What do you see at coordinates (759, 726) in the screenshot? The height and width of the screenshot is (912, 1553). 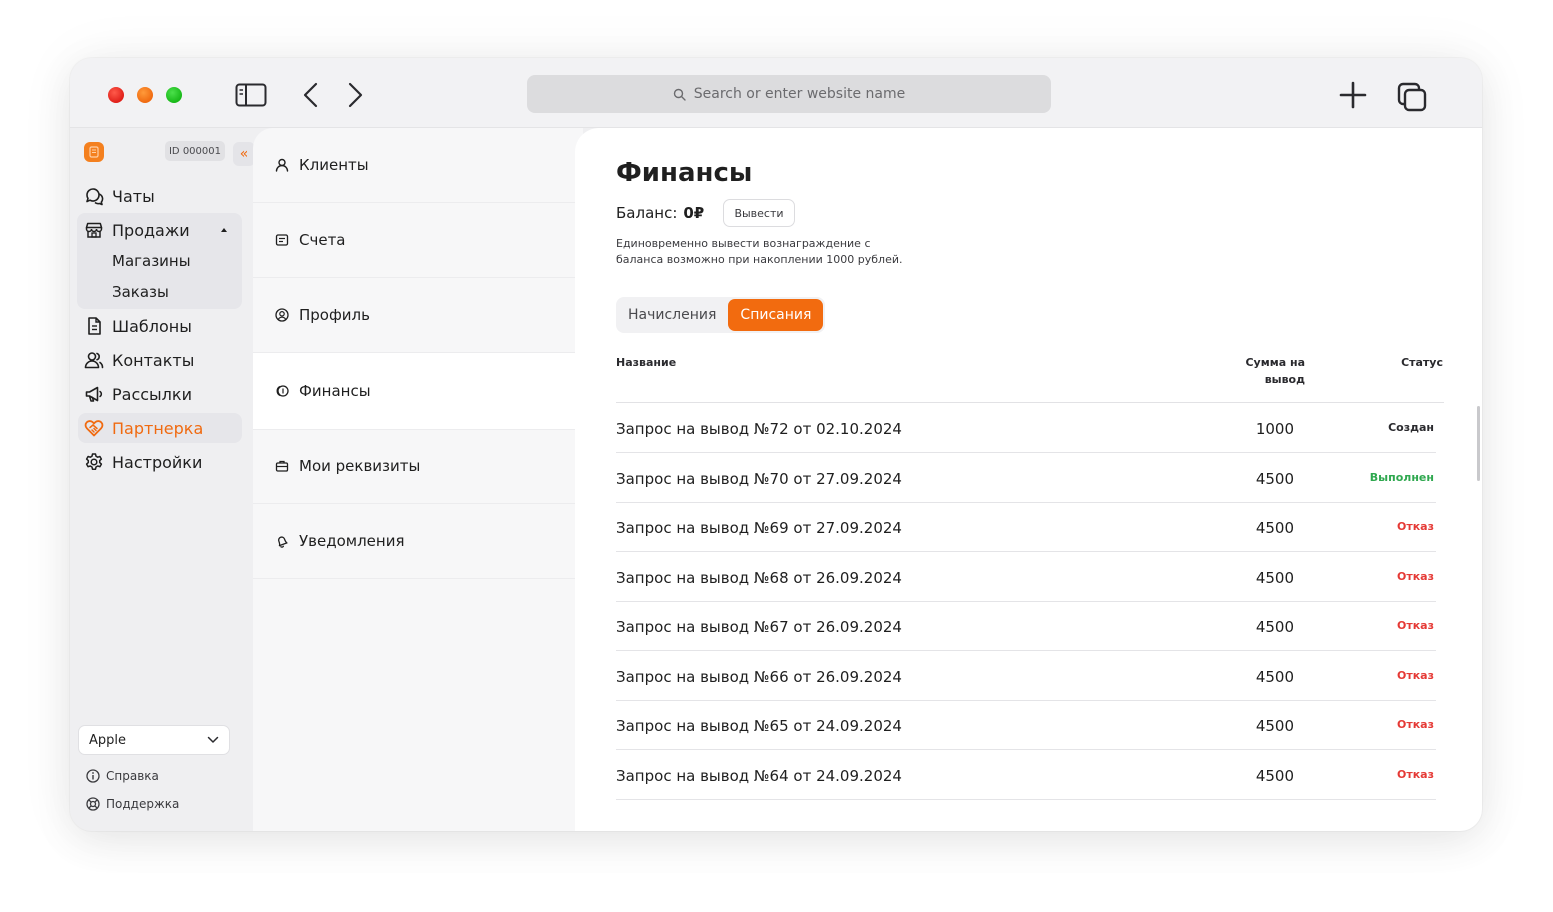 I see `row-name: Запрос на вывод №65 от 24.09.2024` at bounding box center [759, 726].